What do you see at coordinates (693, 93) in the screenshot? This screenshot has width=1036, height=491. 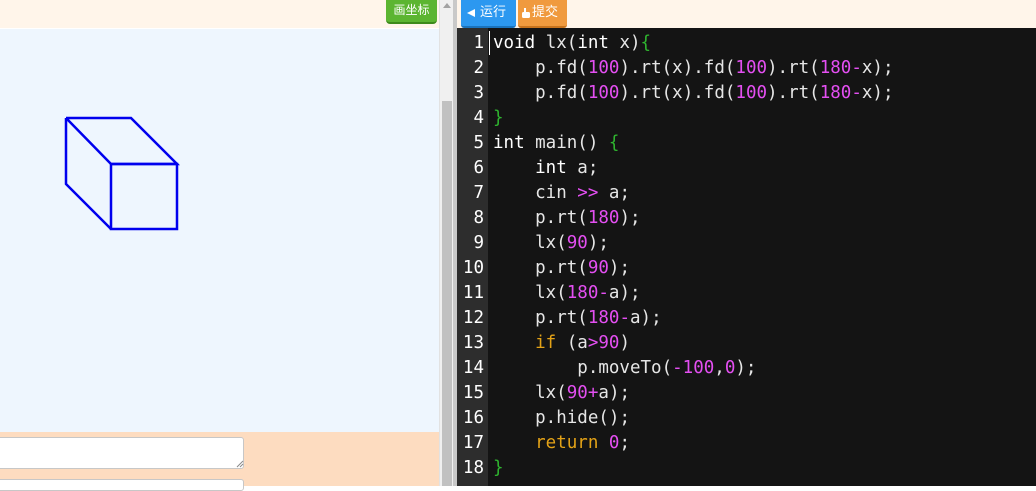 I see `code-text: p.fd(100).rt(x).fd(100).rt(180-x);` at bounding box center [693, 93].